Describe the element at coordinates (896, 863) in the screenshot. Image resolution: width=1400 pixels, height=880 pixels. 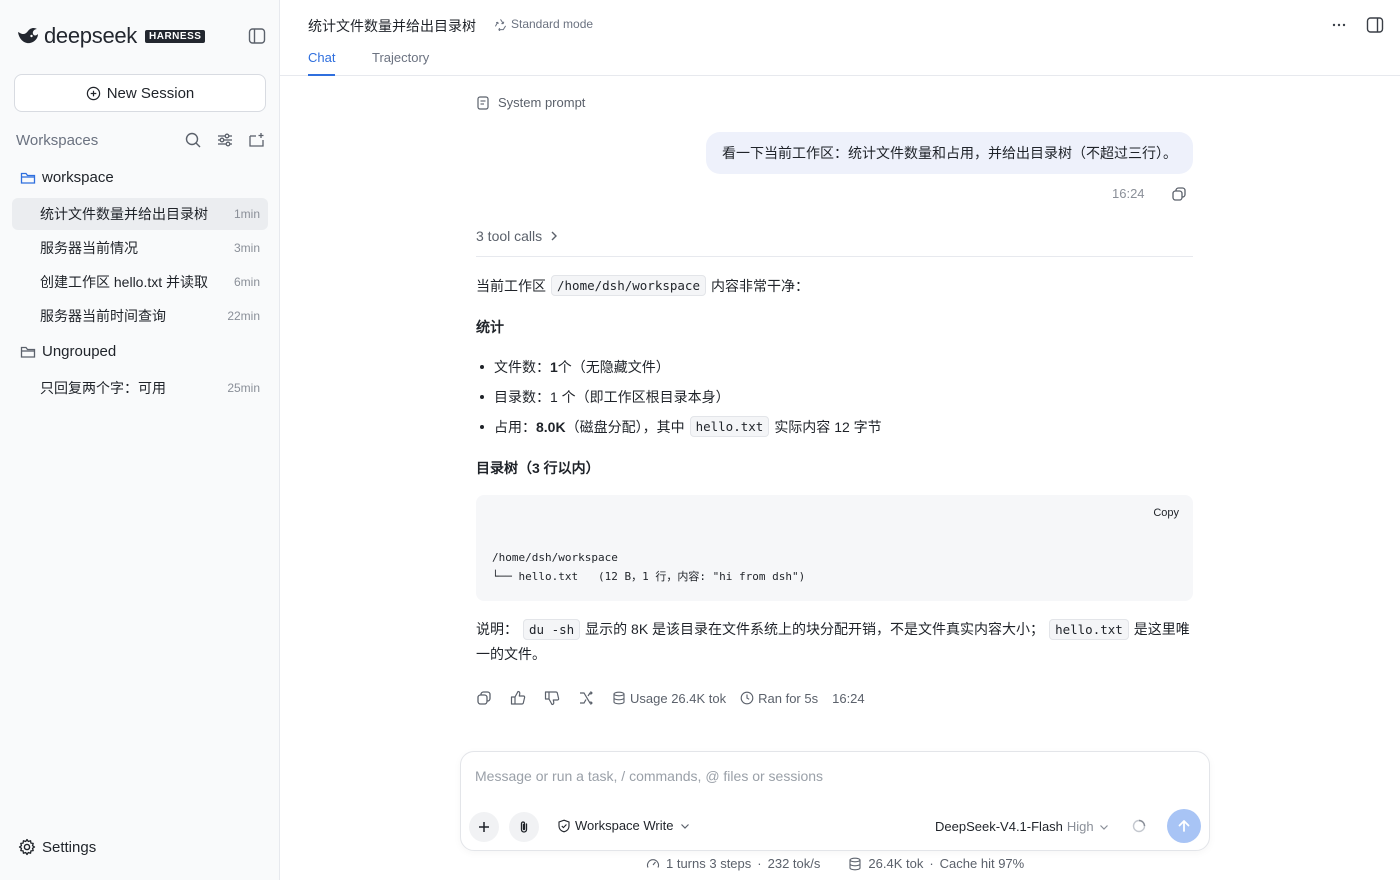
I see `tokens-label: 26.4K tok` at that location.